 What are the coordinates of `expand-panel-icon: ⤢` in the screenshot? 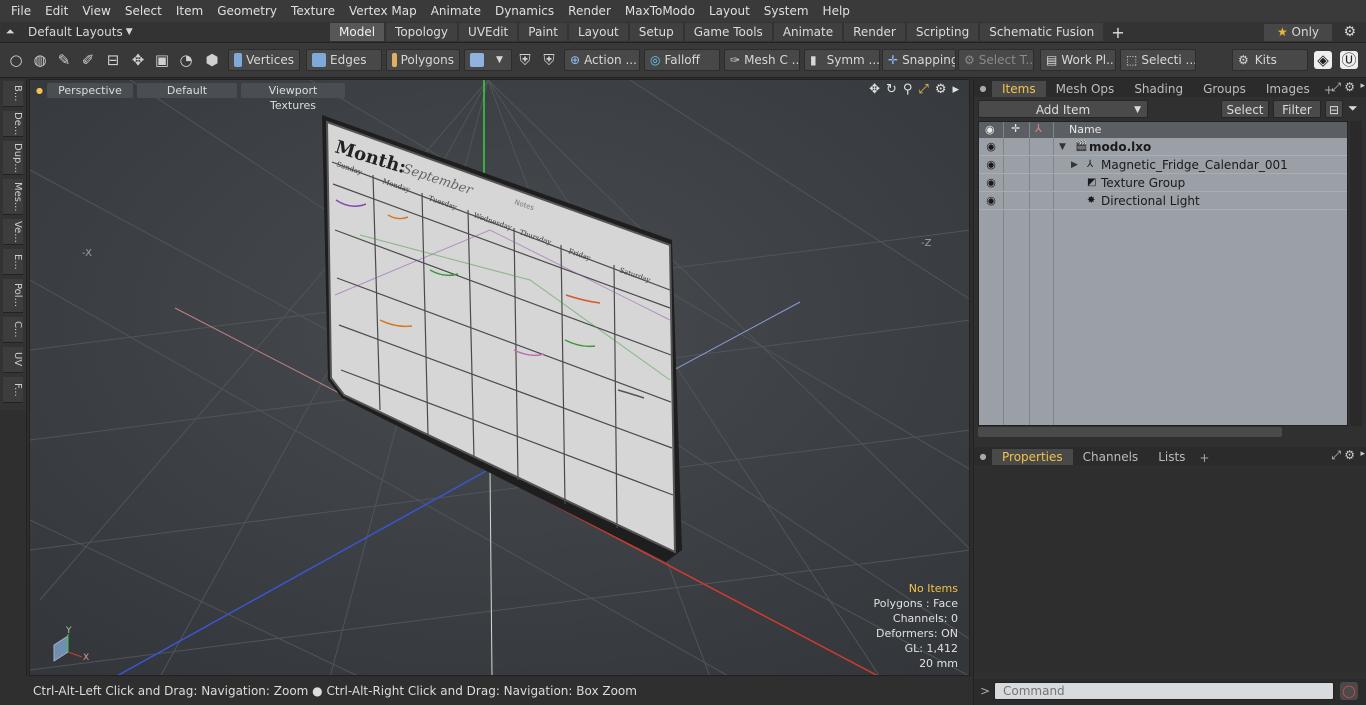 It's located at (1336, 87).